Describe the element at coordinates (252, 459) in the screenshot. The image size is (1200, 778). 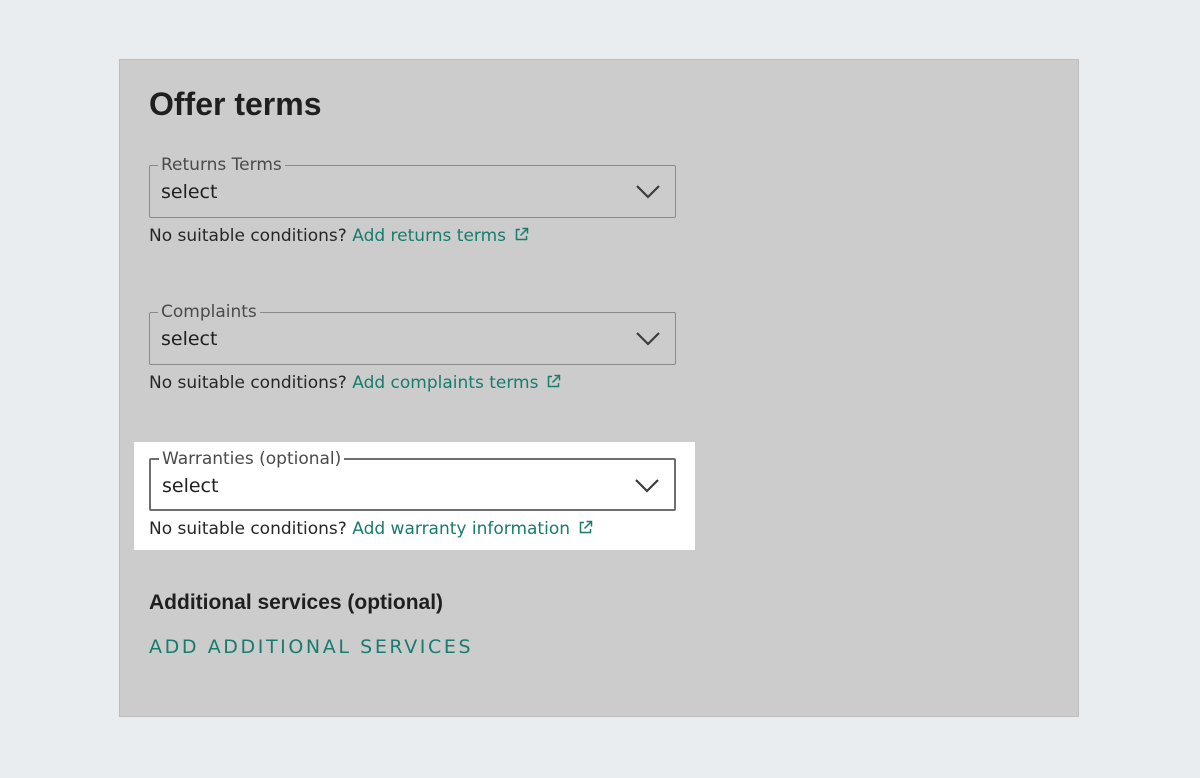
I see `warranties-label: Warranties (optional)` at that location.